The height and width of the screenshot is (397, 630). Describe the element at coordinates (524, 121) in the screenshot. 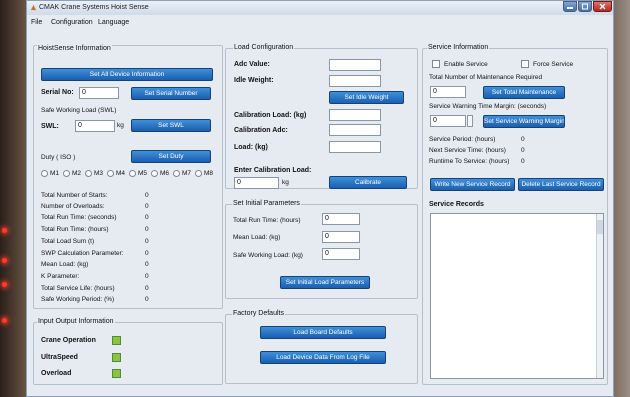

I see `set-warning-margin-button: Set Service Warning Margin` at that location.